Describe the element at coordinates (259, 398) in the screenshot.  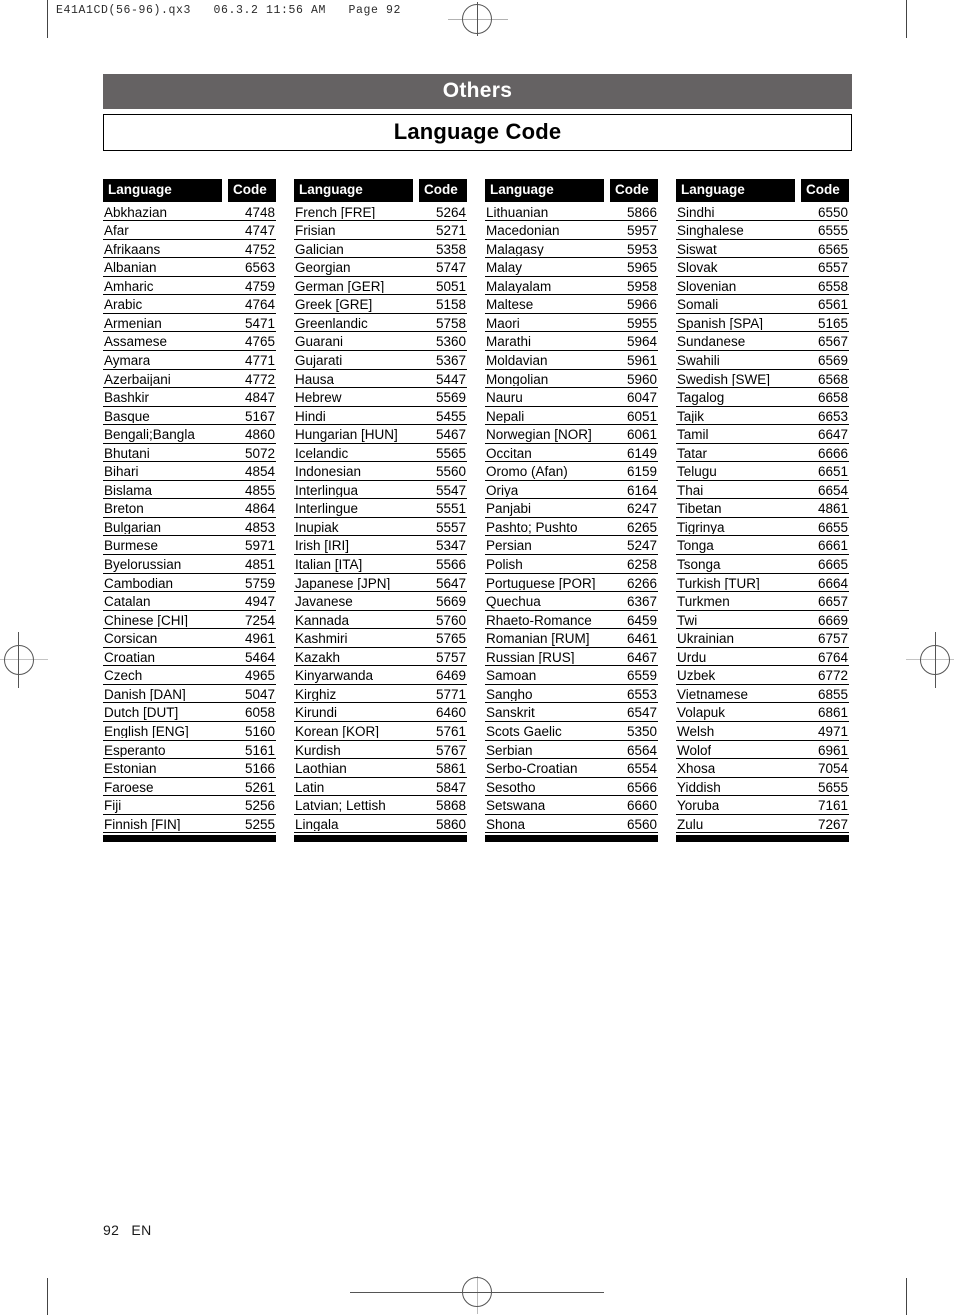
I see `cell-code: 4847` at that location.